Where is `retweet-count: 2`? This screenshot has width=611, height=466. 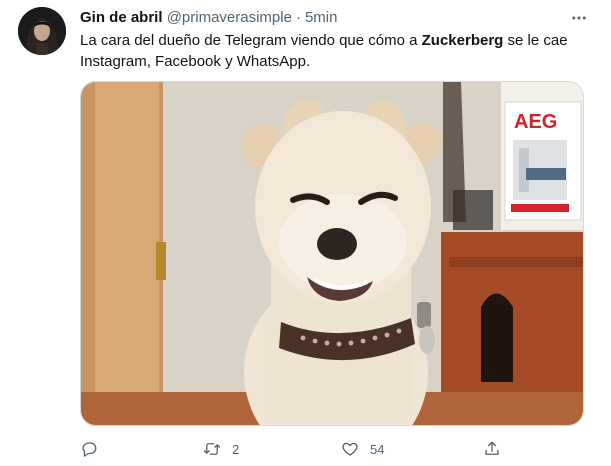 retweet-count: 2 is located at coordinates (236, 449).